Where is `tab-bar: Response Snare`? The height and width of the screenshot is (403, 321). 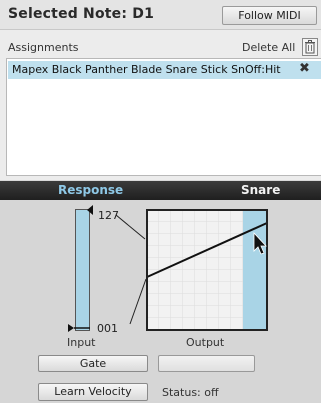
tab-bar: Response Snare is located at coordinates (160, 190).